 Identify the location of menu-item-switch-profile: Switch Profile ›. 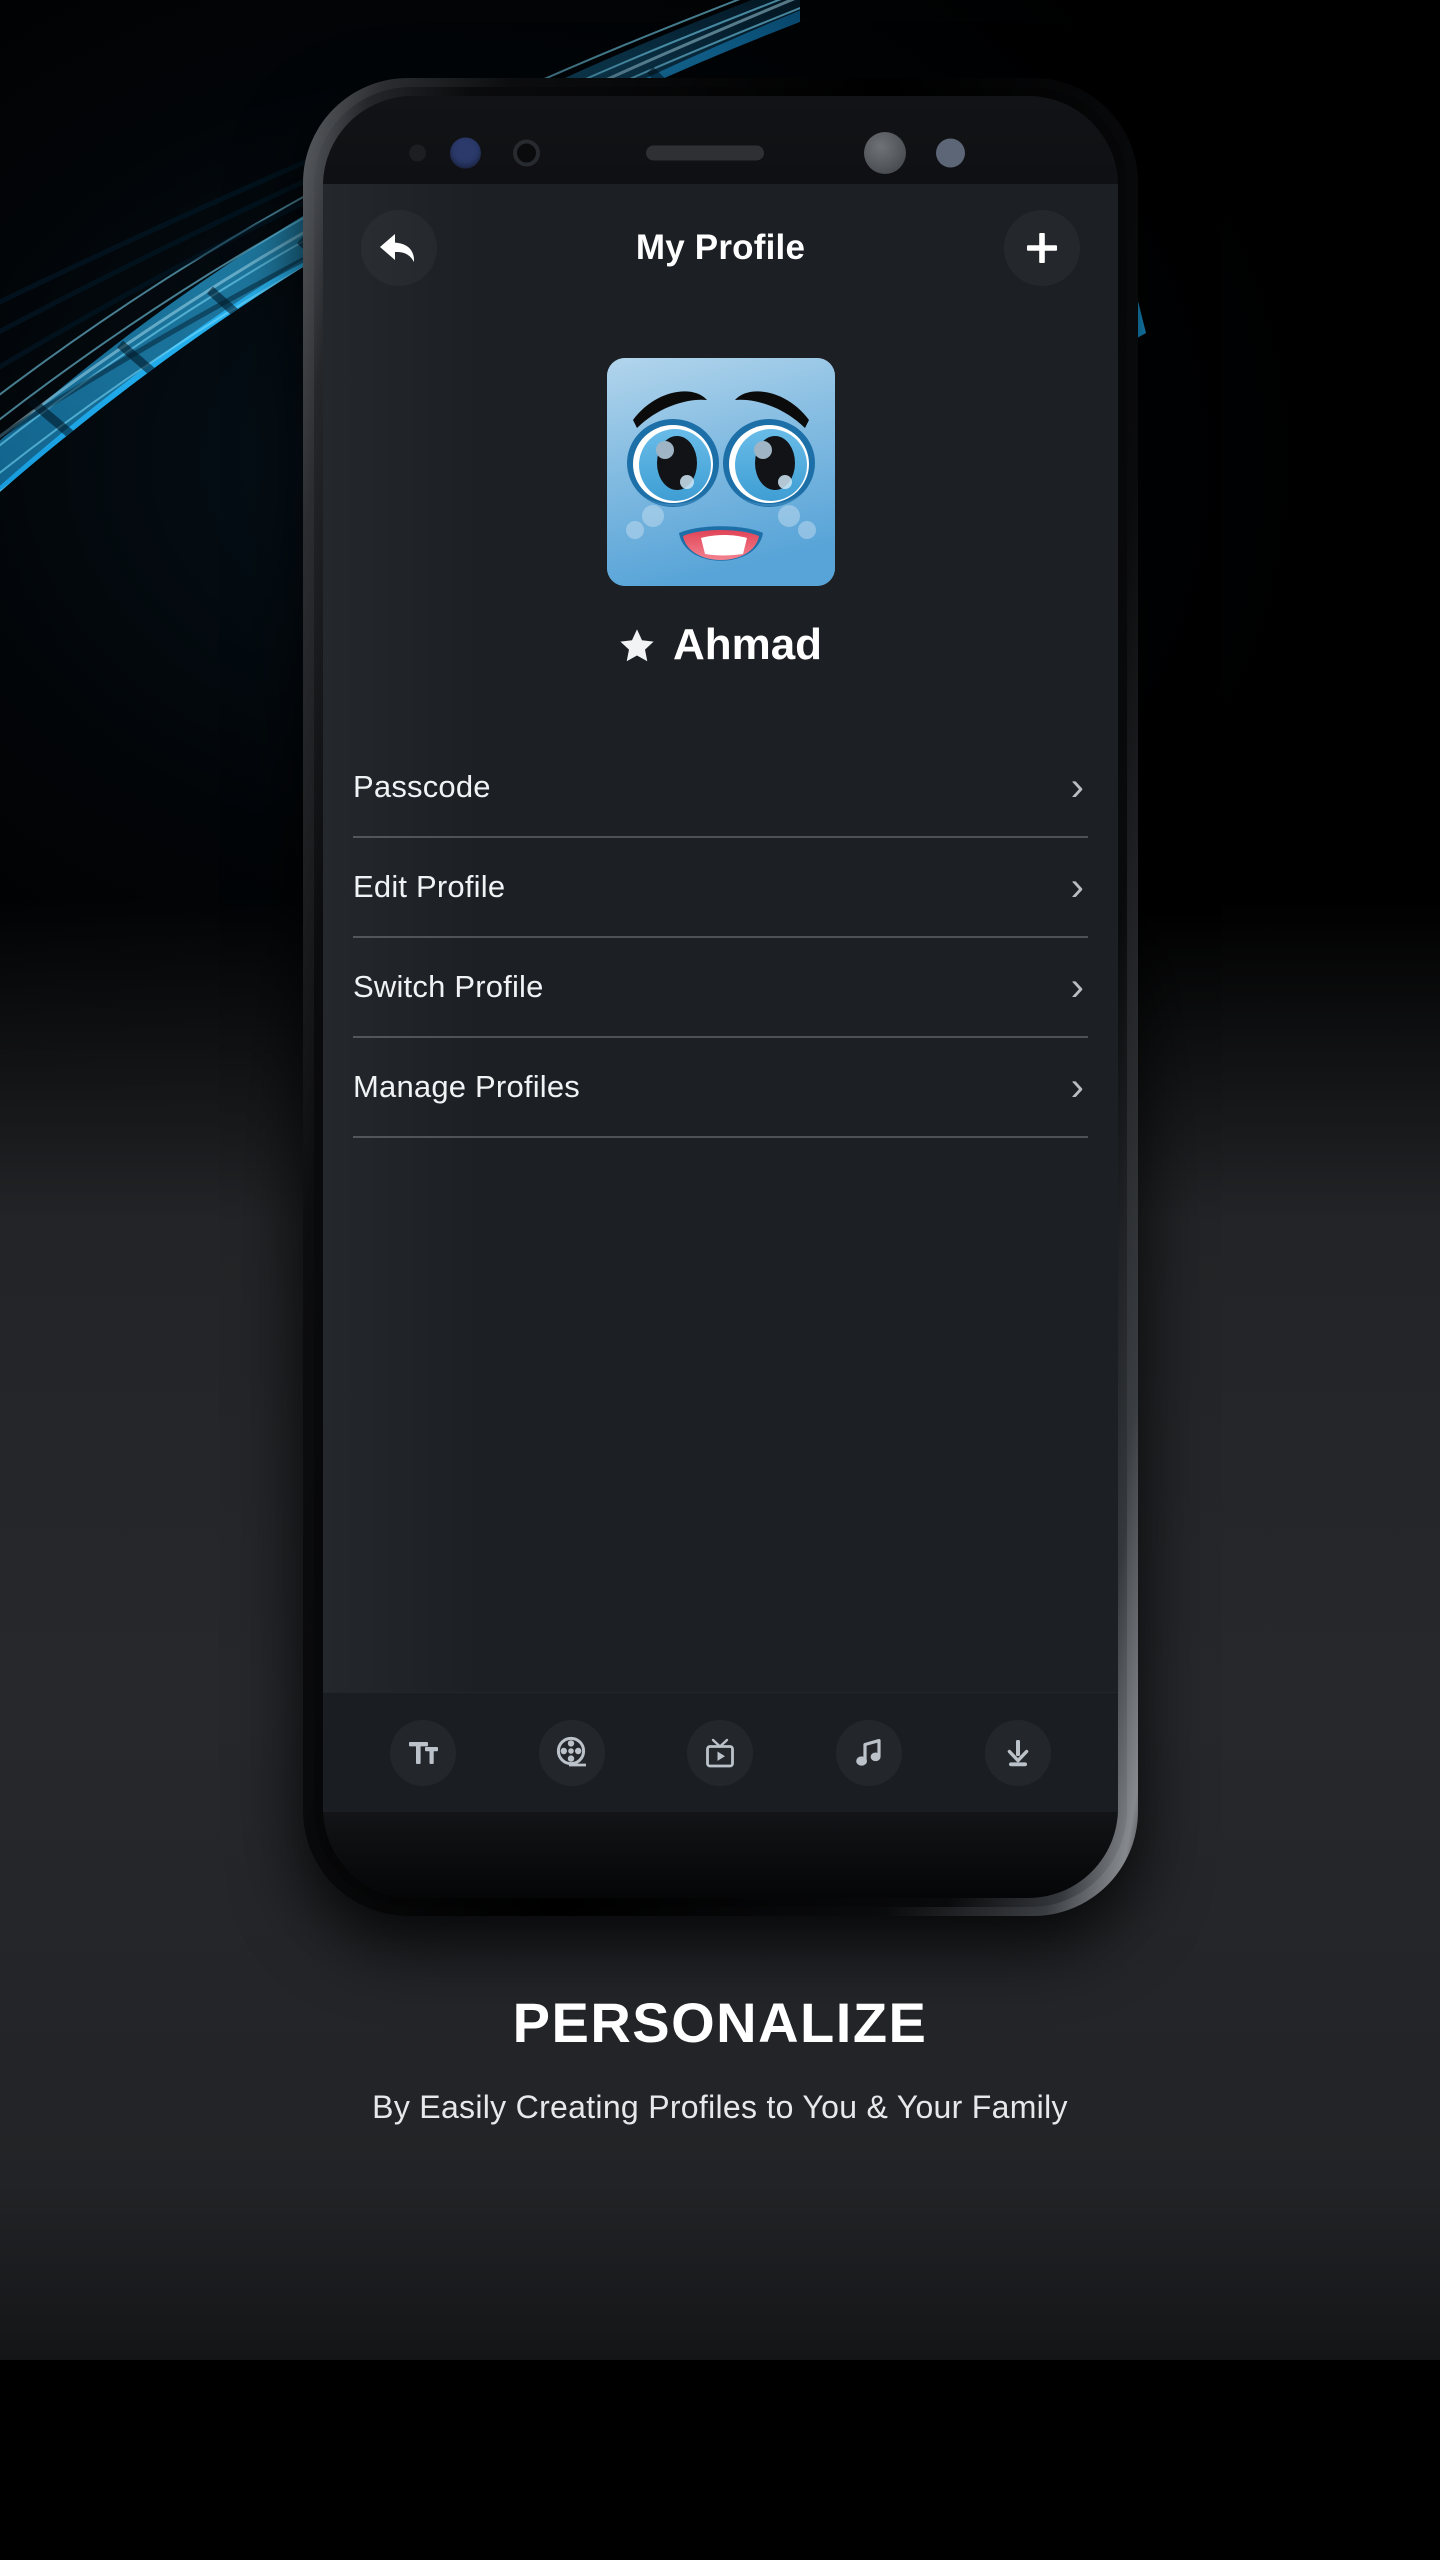
(720, 988).